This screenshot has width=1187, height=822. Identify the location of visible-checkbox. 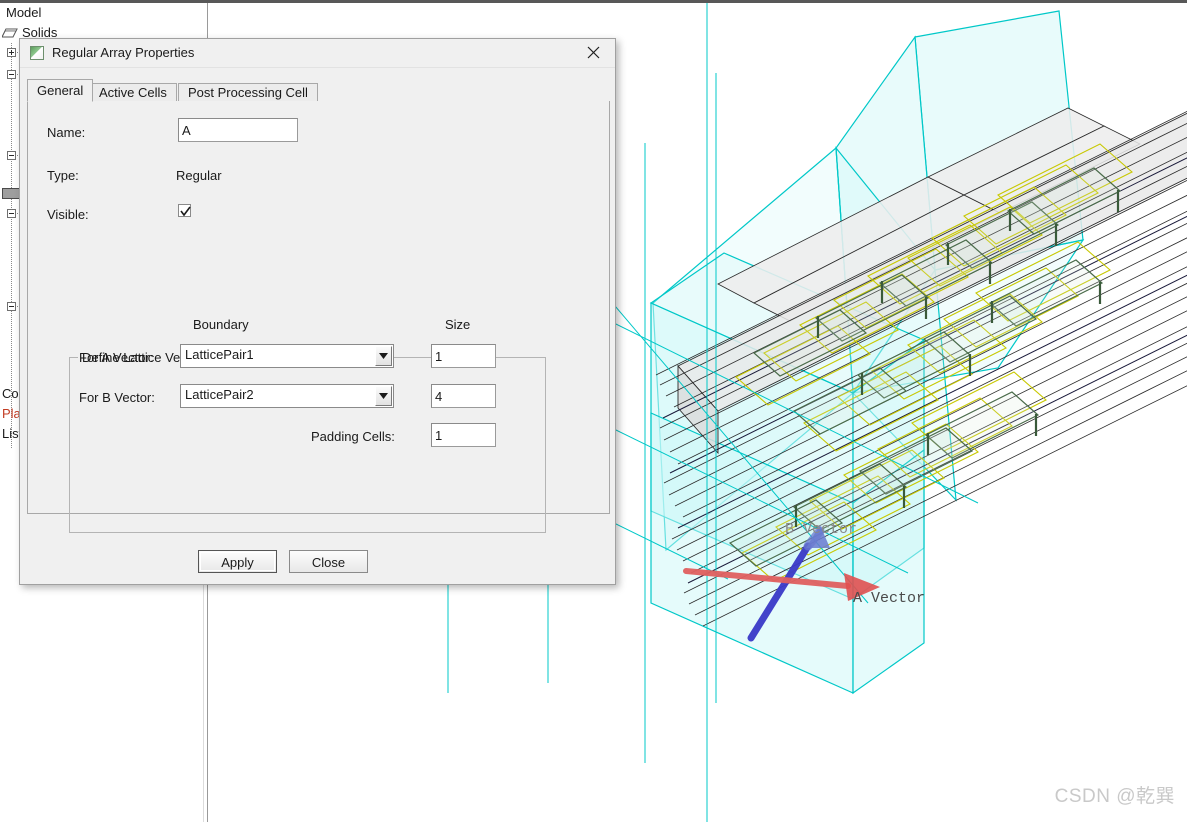
(184, 210).